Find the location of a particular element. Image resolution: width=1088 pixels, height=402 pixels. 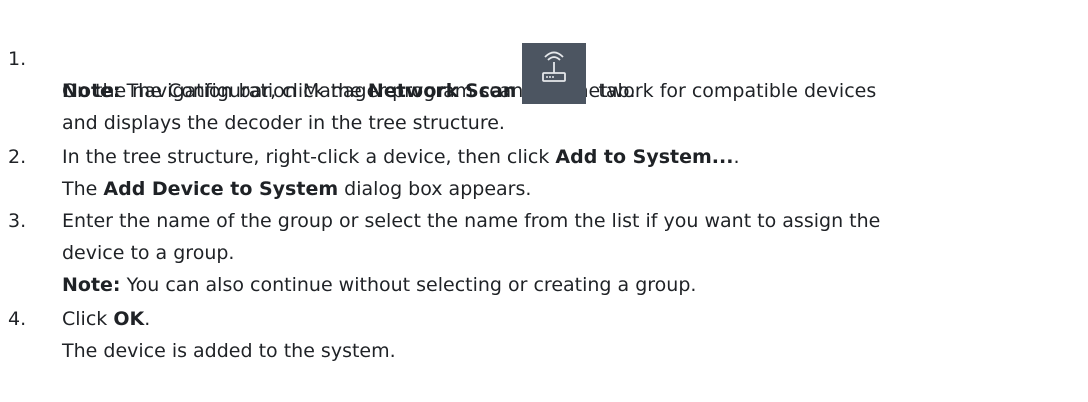

step-number: 3. is located at coordinates (17, 221).